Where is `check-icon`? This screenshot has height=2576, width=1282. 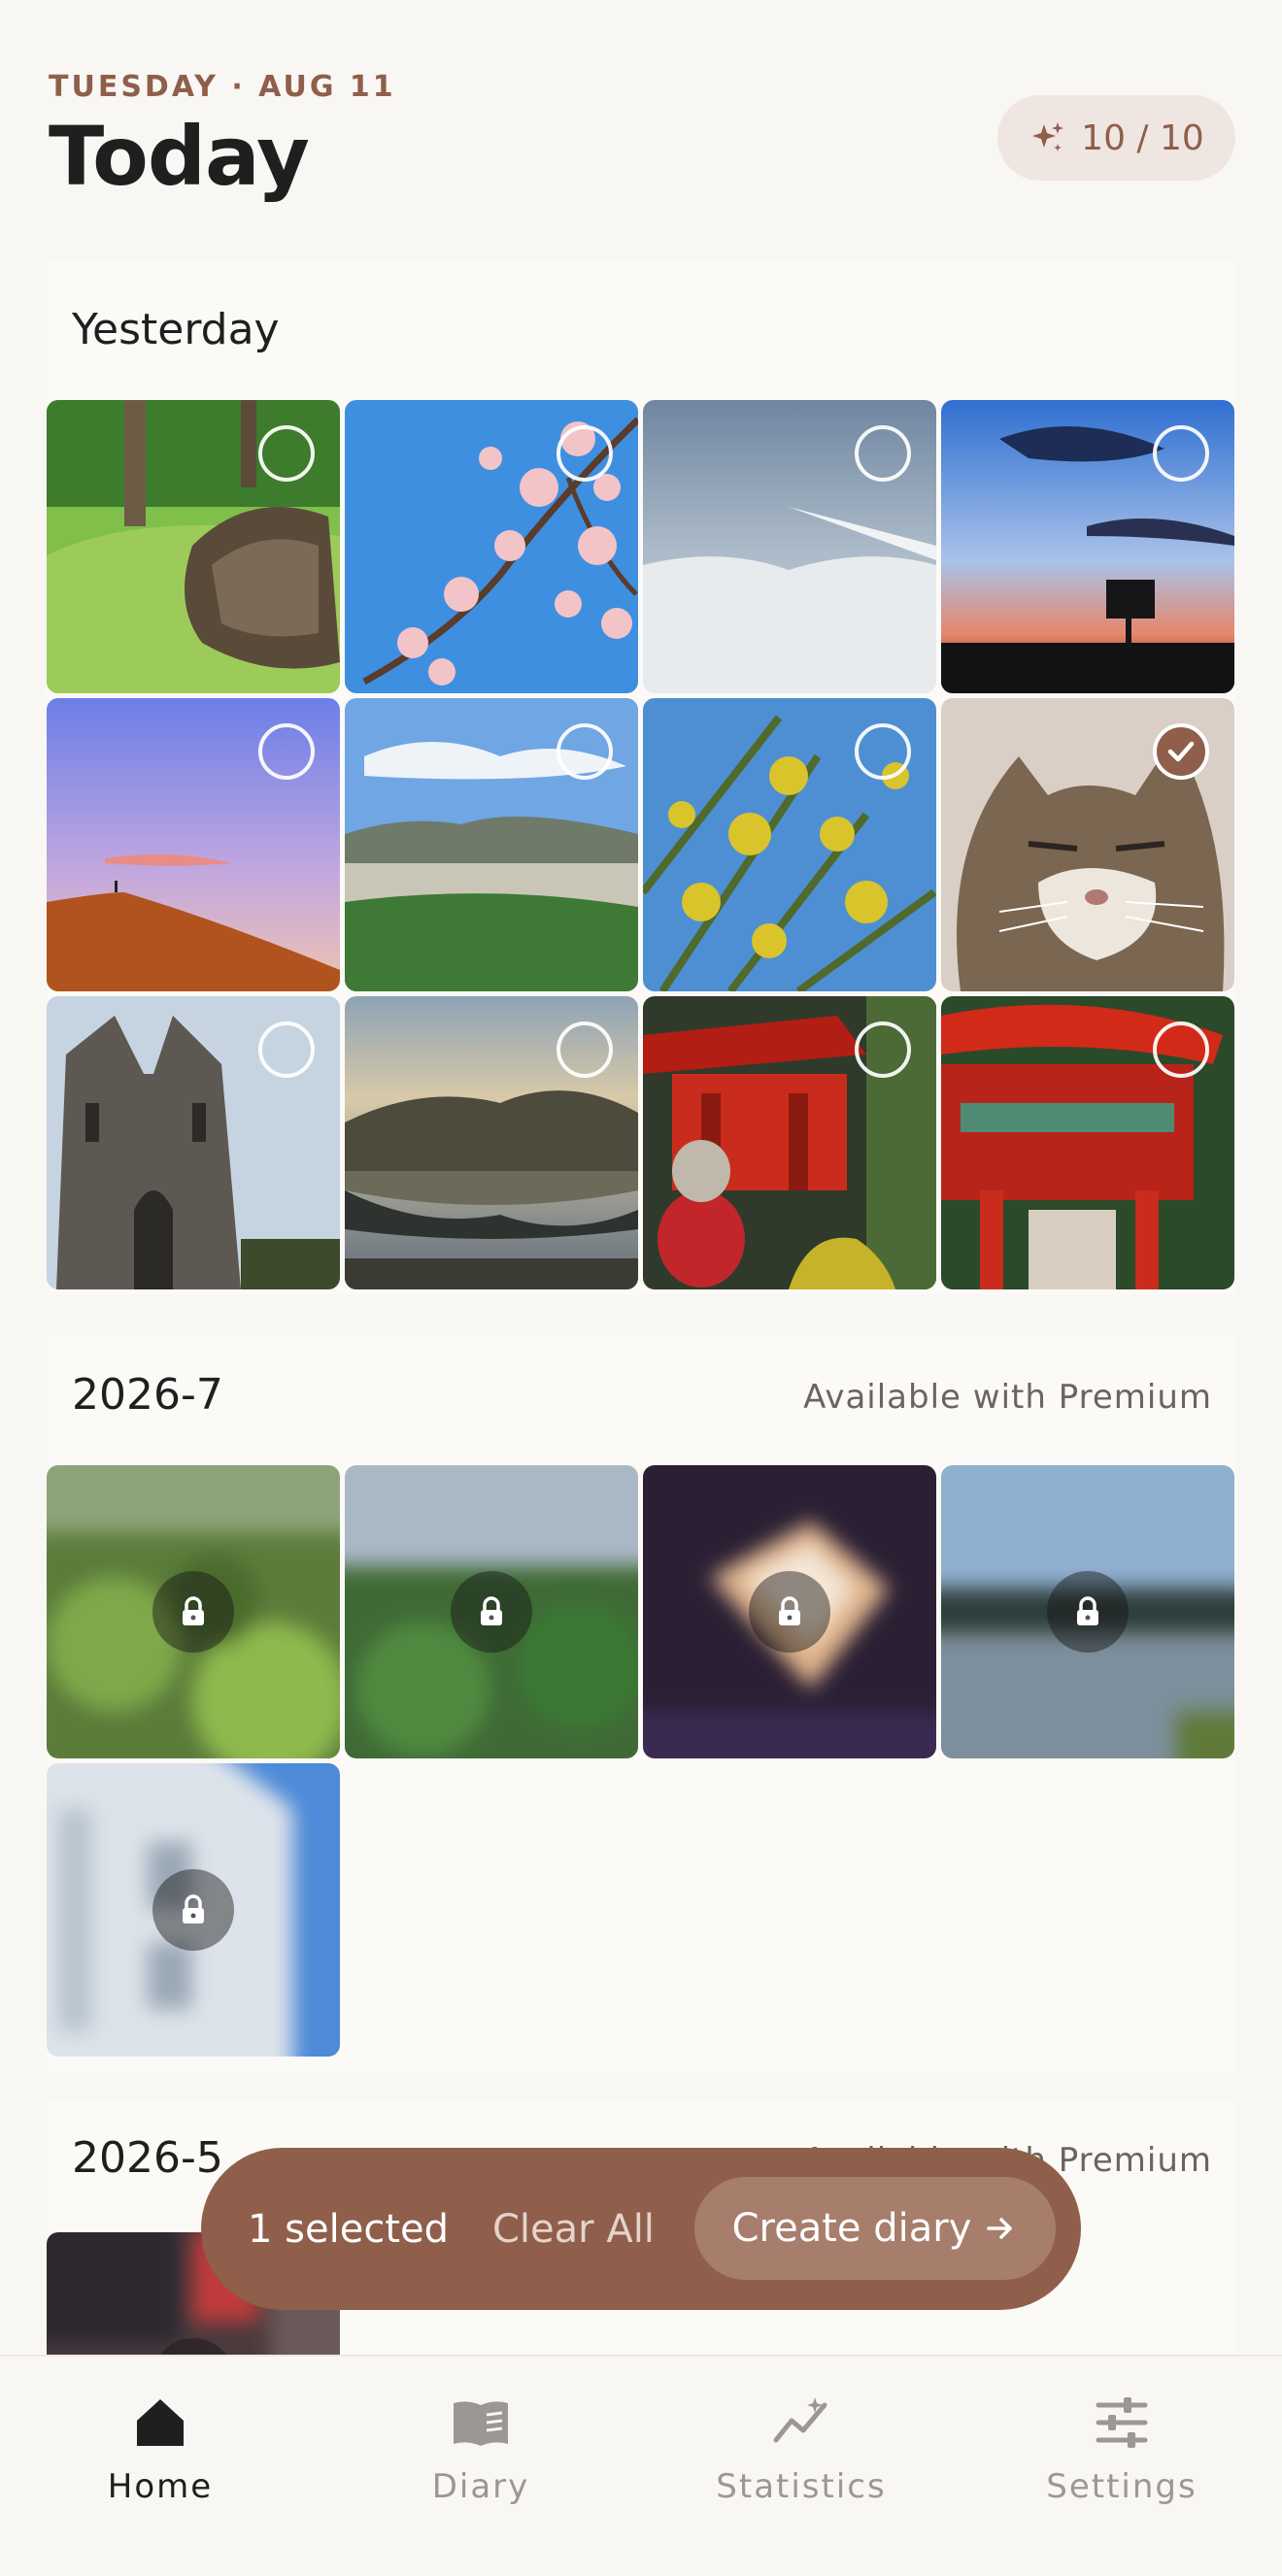
check-icon is located at coordinates (1181, 752).